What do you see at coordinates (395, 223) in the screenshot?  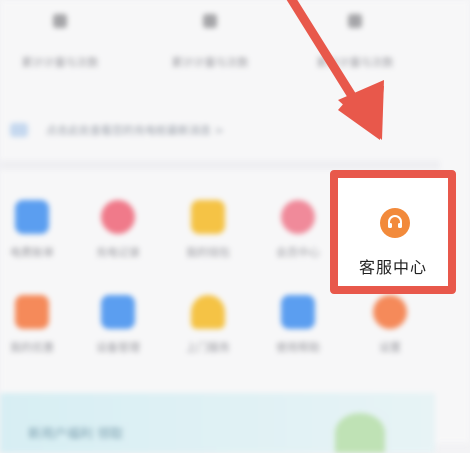 I see `headset-icon` at bounding box center [395, 223].